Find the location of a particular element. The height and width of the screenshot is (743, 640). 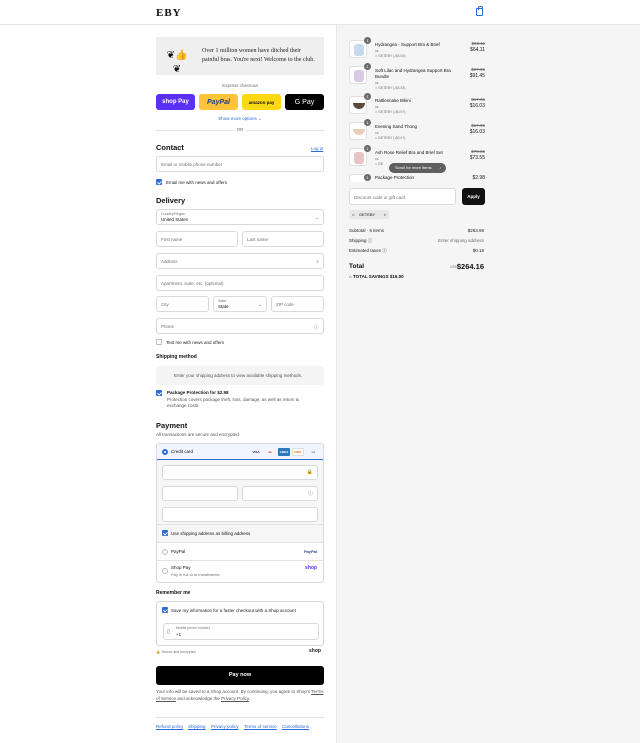

scroll-hint: Scroll for more items ↓ is located at coordinates (417, 168).